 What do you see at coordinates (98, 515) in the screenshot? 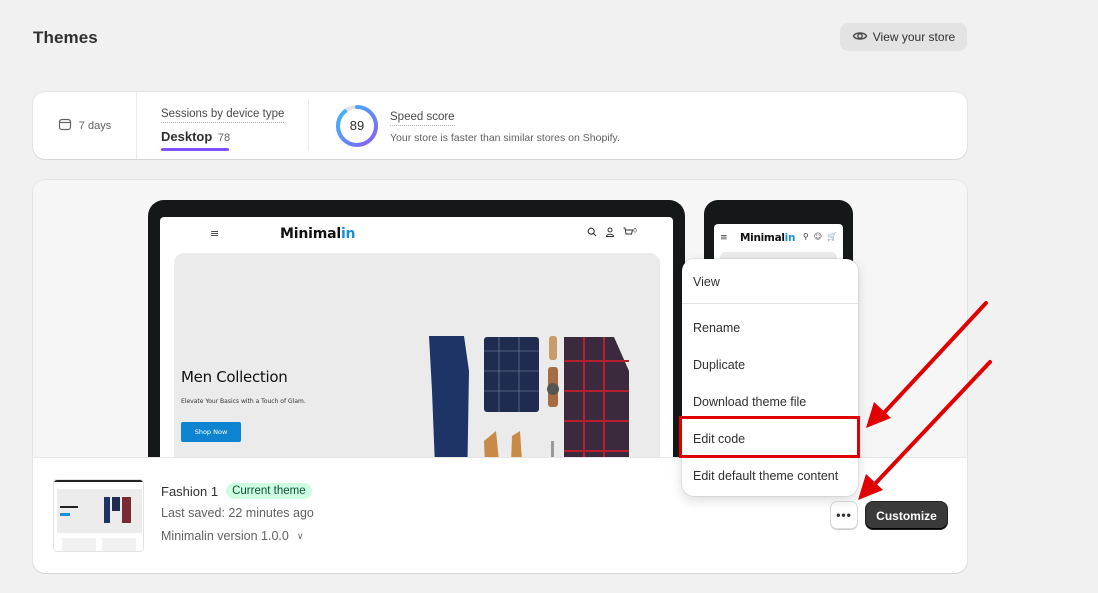
I see `theme-thumbnail` at bounding box center [98, 515].